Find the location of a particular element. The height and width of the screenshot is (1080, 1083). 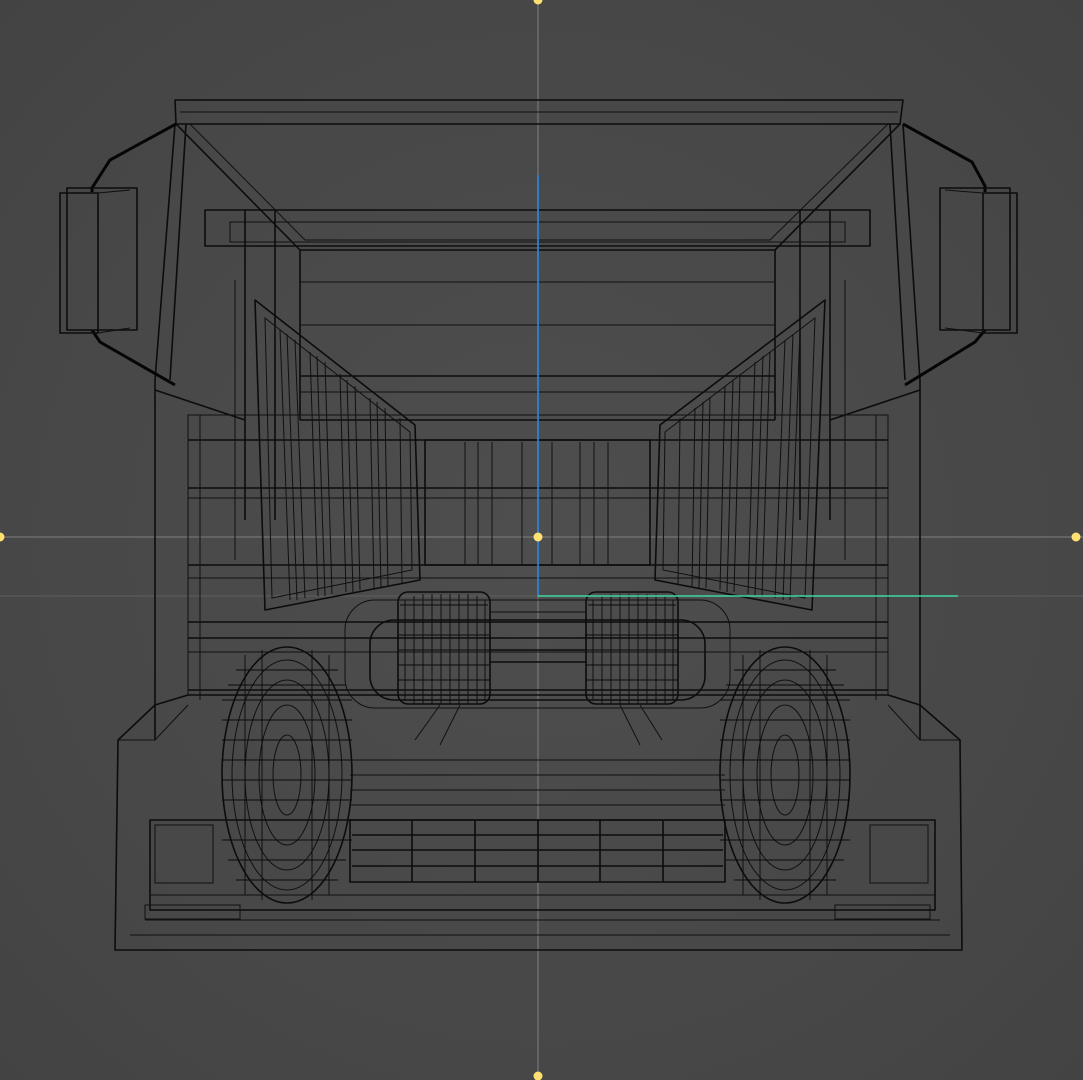

front-right-wheel is located at coordinates (785, 775).